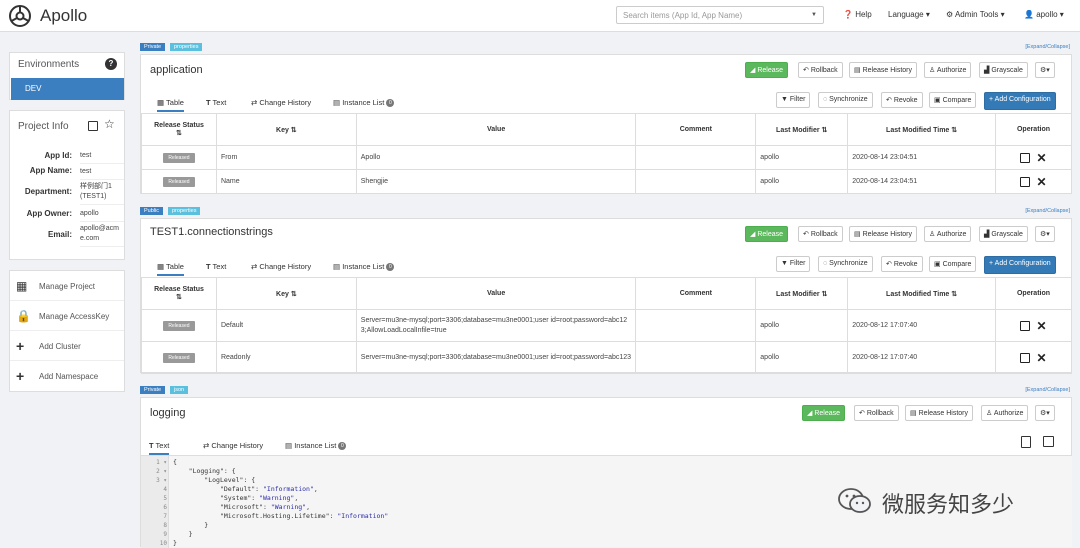 The image size is (1080, 548). Describe the element at coordinates (20, 16) in the screenshot. I see `apollo-logo-icon` at that location.